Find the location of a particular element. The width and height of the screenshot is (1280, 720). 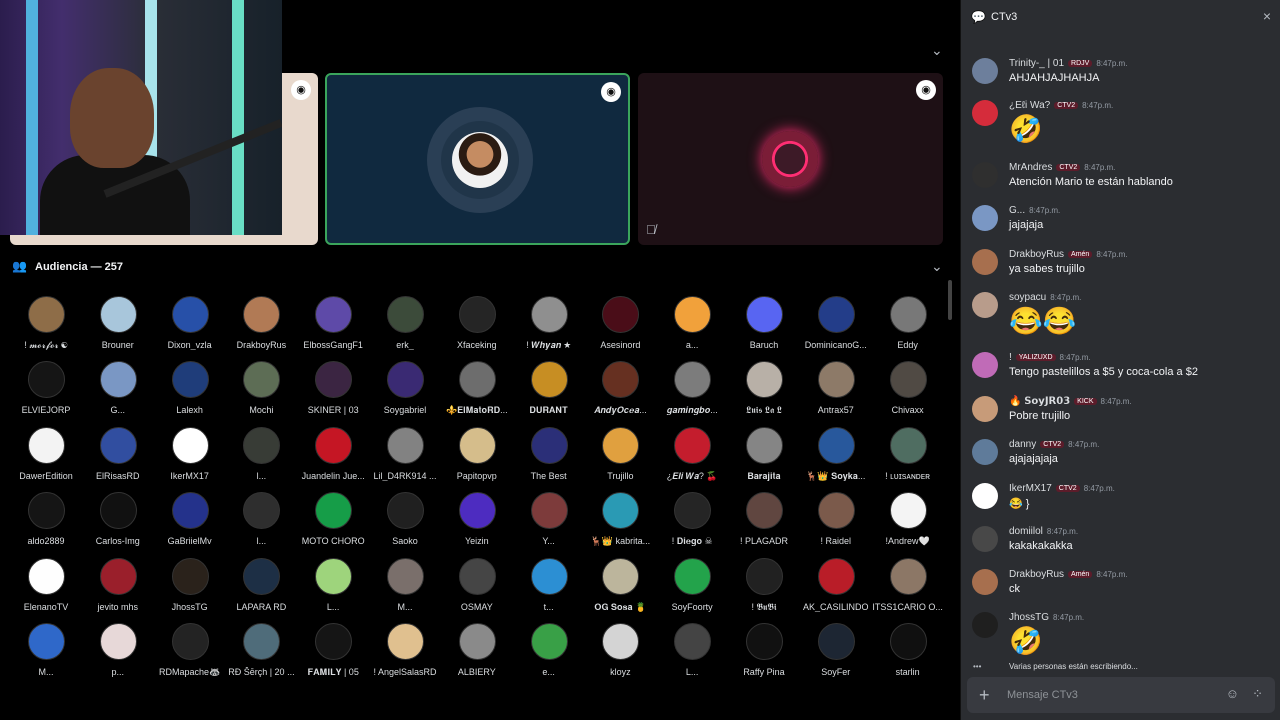

audience-member: erk_ is located at coordinates (405, 323).